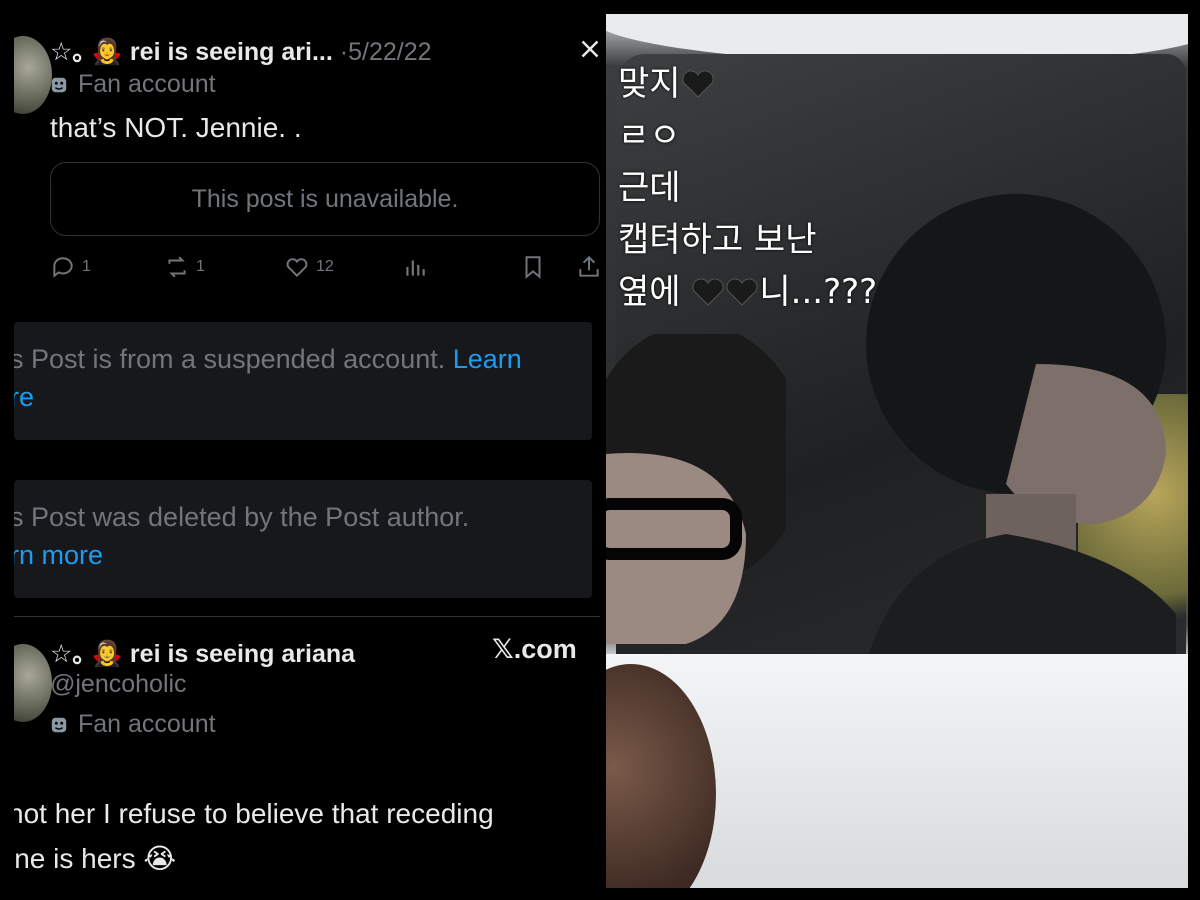 This screenshot has height=900, width=1200. I want to click on post-actions: 1 1 12, so click(325, 269).